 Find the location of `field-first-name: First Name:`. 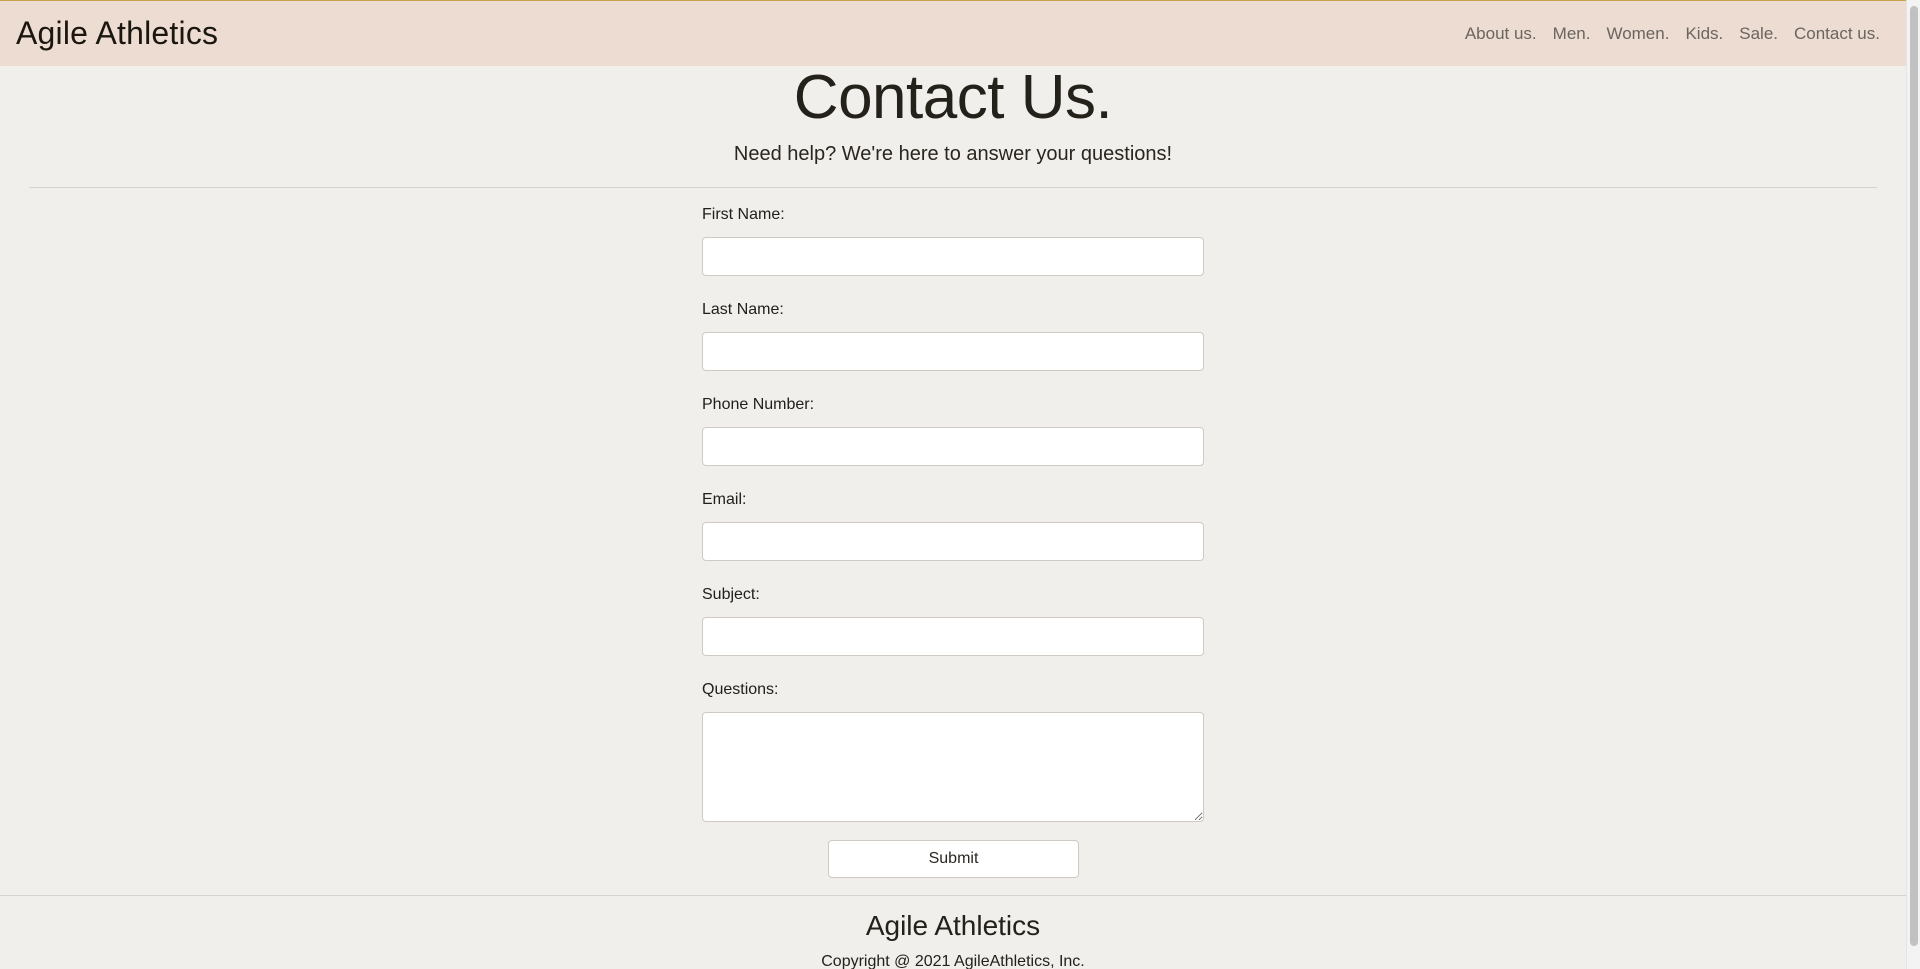

field-first-name: First Name: is located at coordinates (953, 240).